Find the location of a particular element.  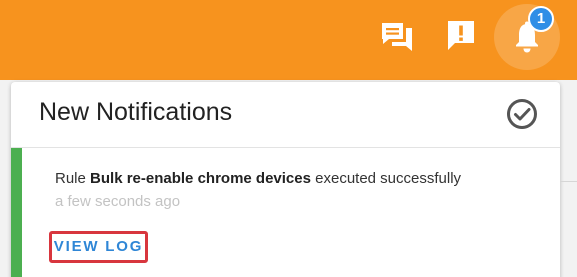

notification-timestamp: a few seconds ago is located at coordinates (118, 201).